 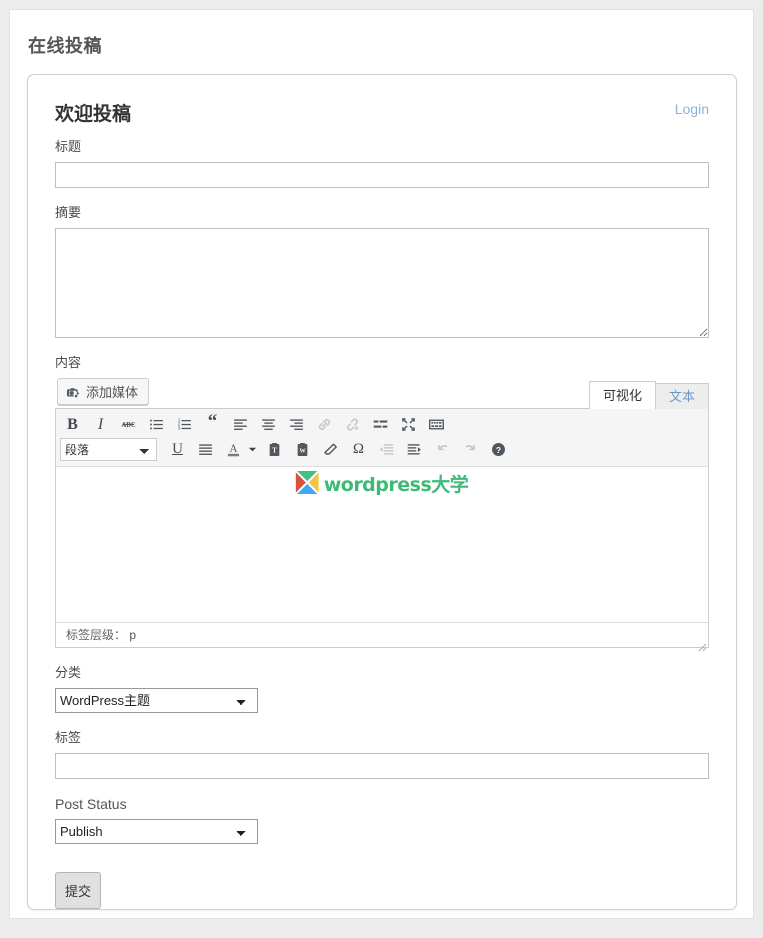 What do you see at coordinates (414, 450) in the screenshot?
I see `indent-icon` at bounding box center [414, 450].